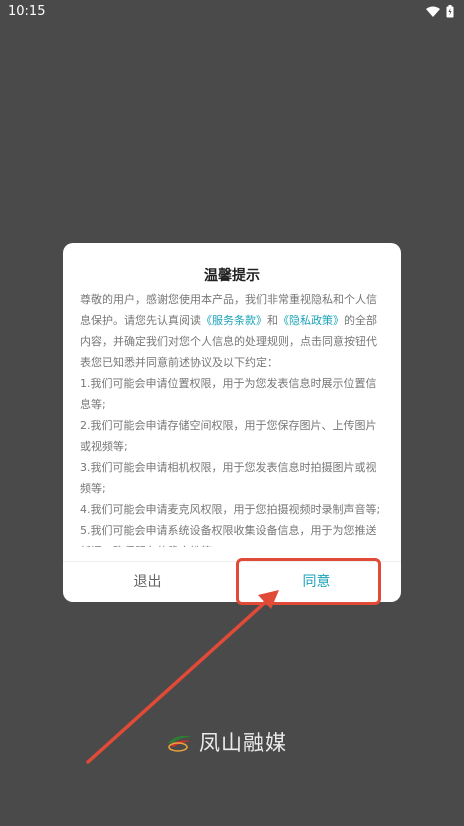  I want to click on annotation-arrow, so click(182, 677).